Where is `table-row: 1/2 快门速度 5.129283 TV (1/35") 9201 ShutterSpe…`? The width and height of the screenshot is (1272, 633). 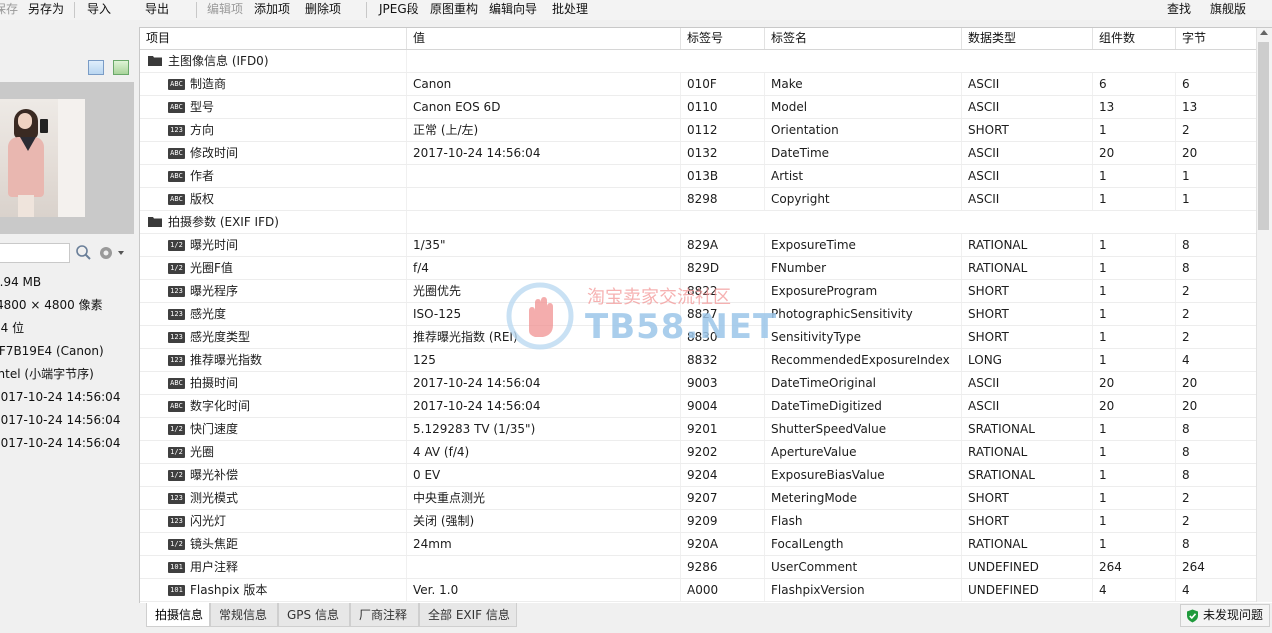 table-row: 1/2 快门速度 5.129283 TV (1/35") 9201 ShutterSpe… is located at coordinates (700, 429).